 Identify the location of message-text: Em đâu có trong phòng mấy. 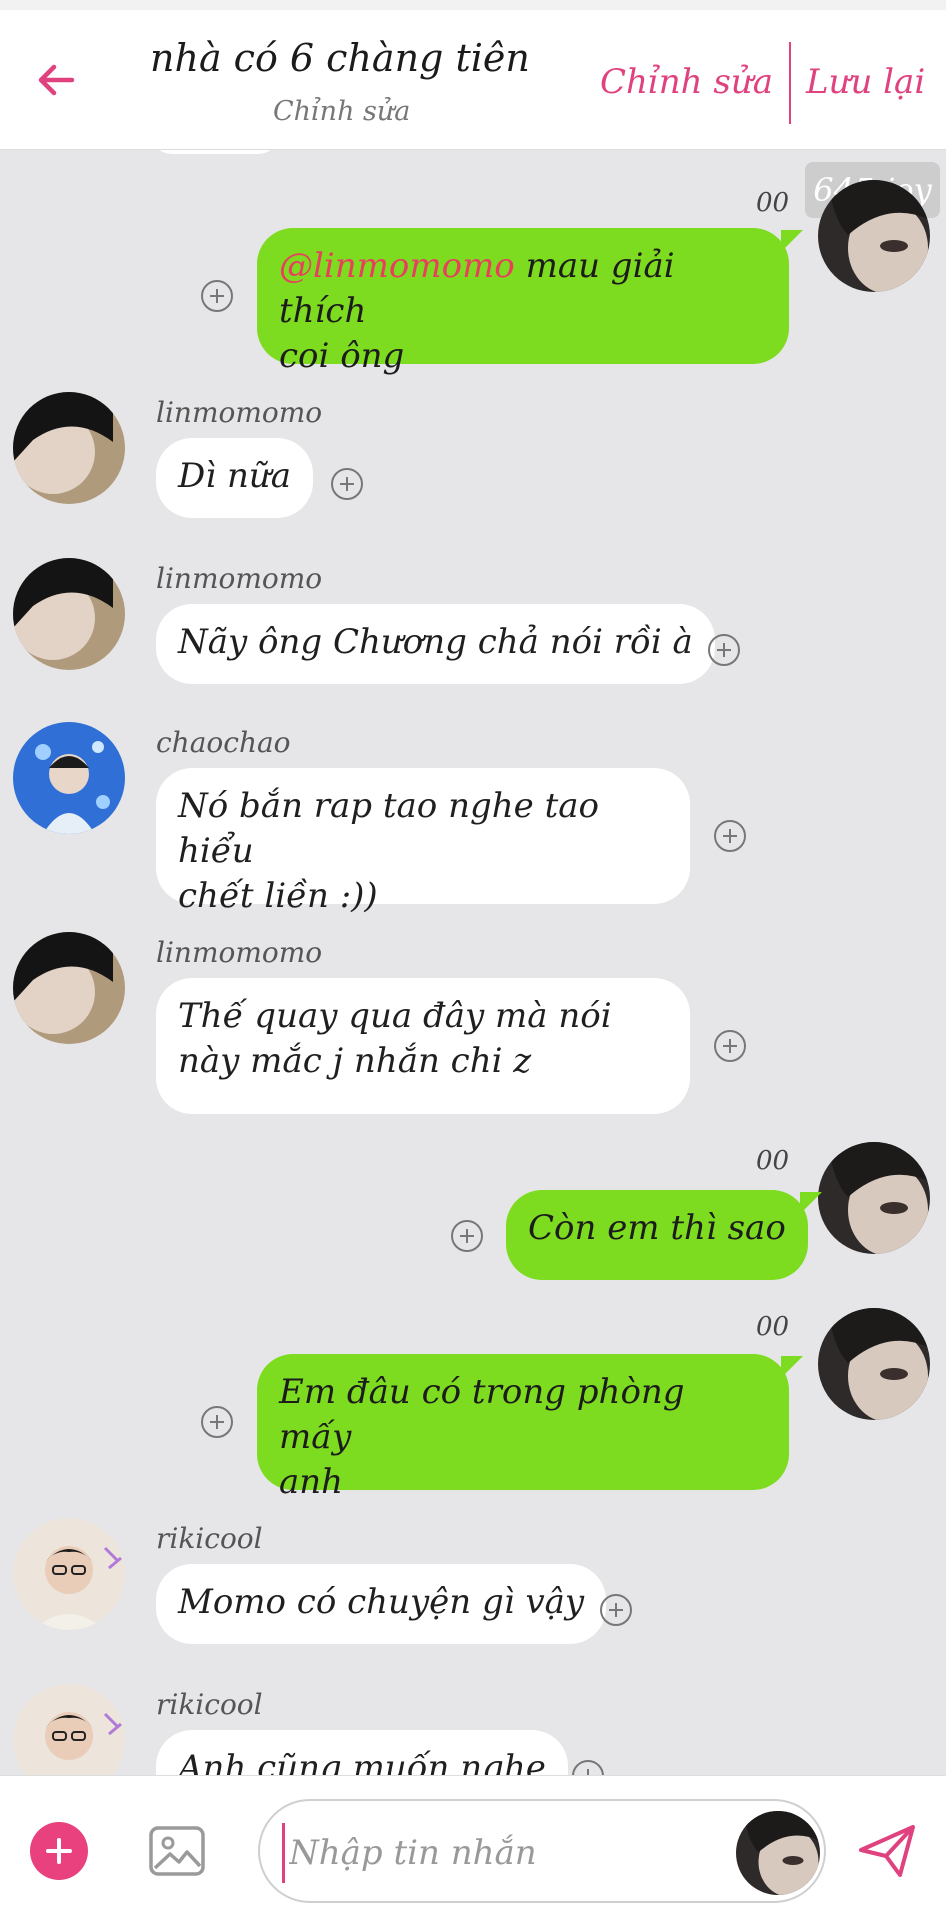
(482, 1414).